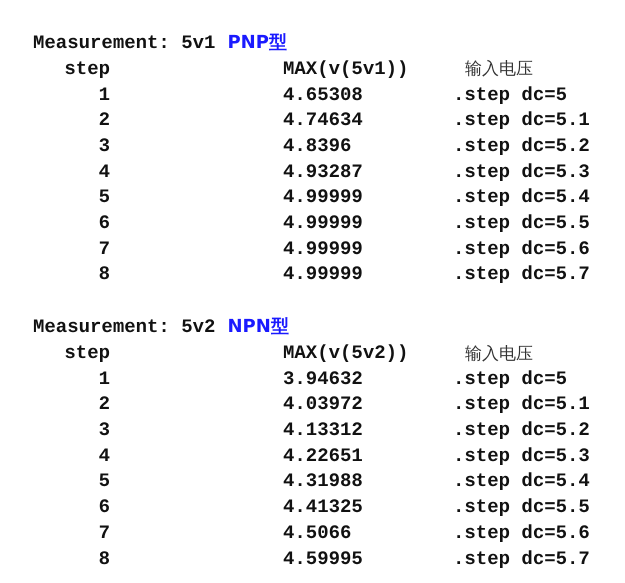 The height and width of the screenshot is (583, 625). Describe the element at coordinates (323, 120) in the screenshot. I see `table-cell-text: 4.74634` at that location.